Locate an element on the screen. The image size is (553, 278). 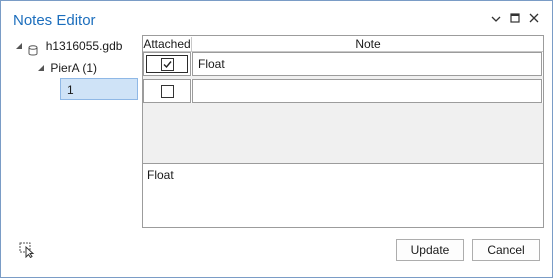
title-bar: Notes Editor is located at coordinates (276, 20).